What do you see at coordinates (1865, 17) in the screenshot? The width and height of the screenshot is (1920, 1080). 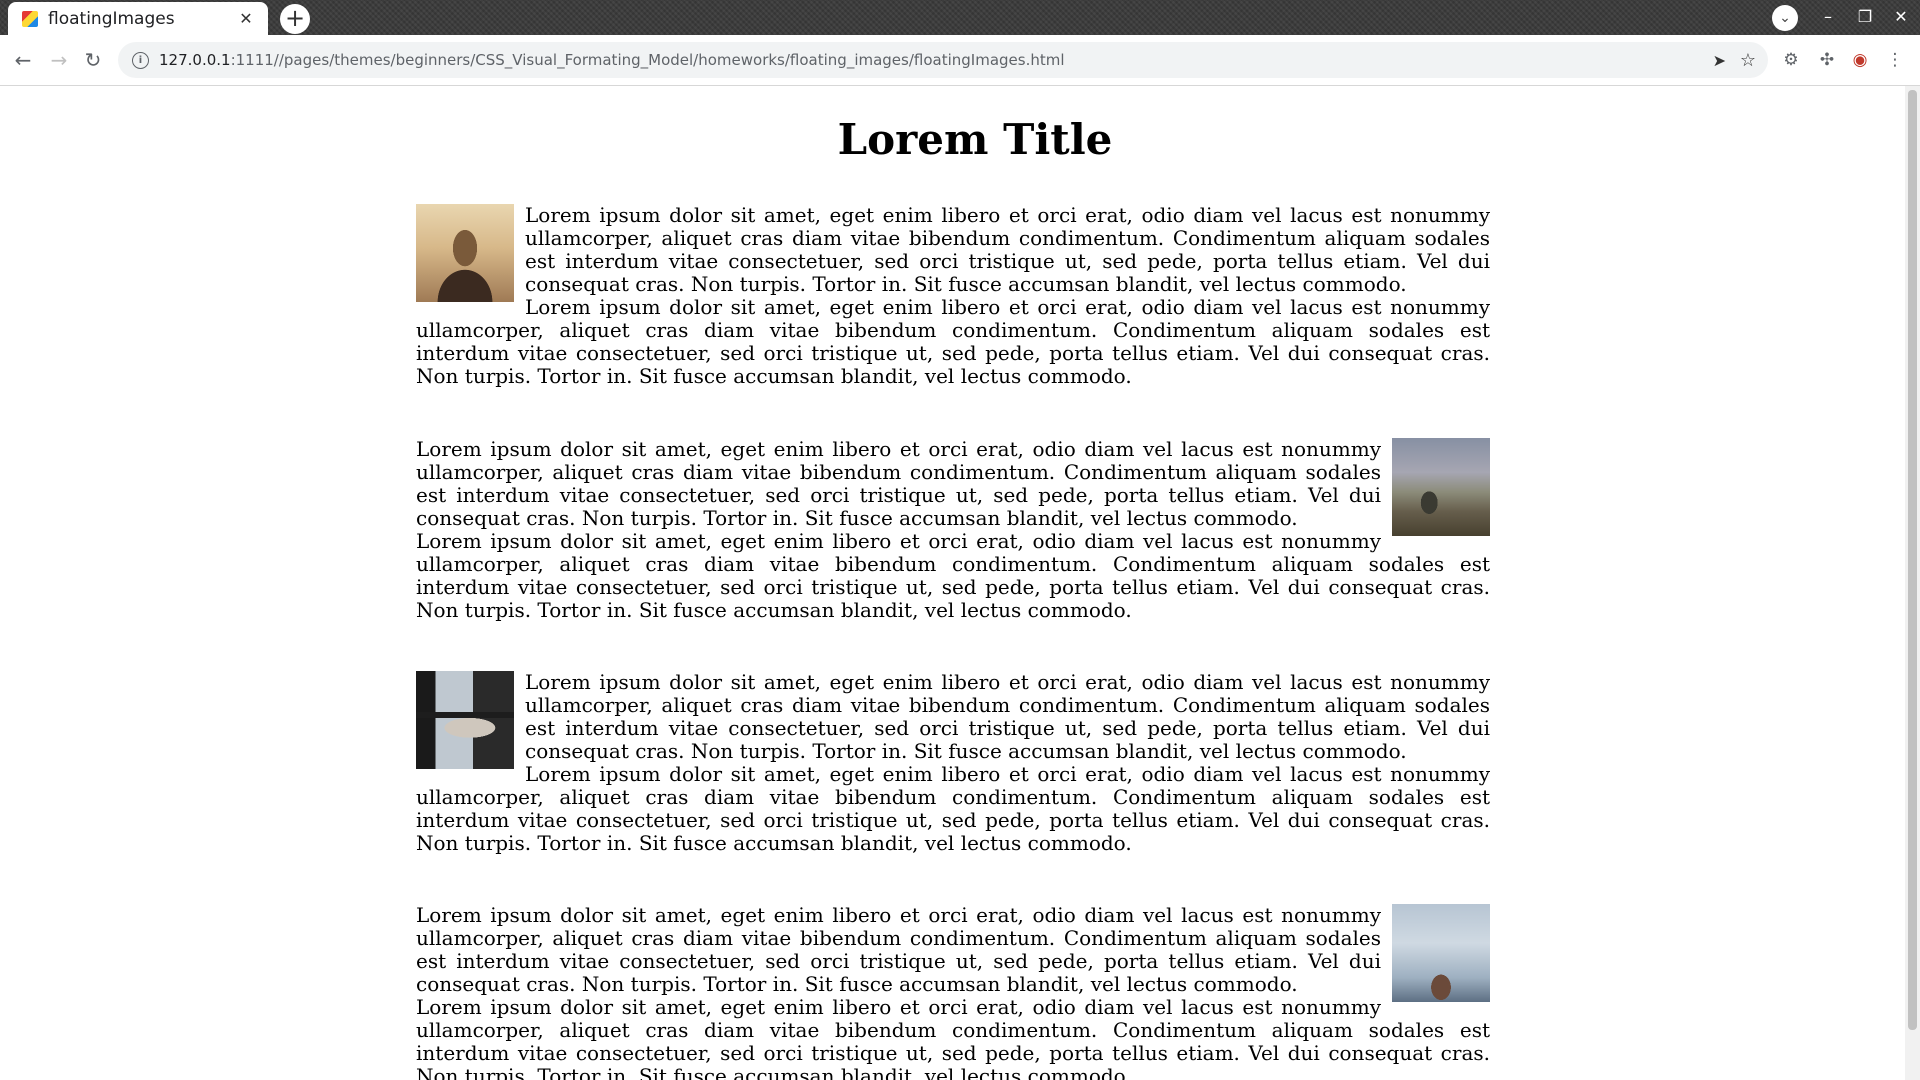 I see `maximize-icon: ❐` at bounding box center [1865, 17].